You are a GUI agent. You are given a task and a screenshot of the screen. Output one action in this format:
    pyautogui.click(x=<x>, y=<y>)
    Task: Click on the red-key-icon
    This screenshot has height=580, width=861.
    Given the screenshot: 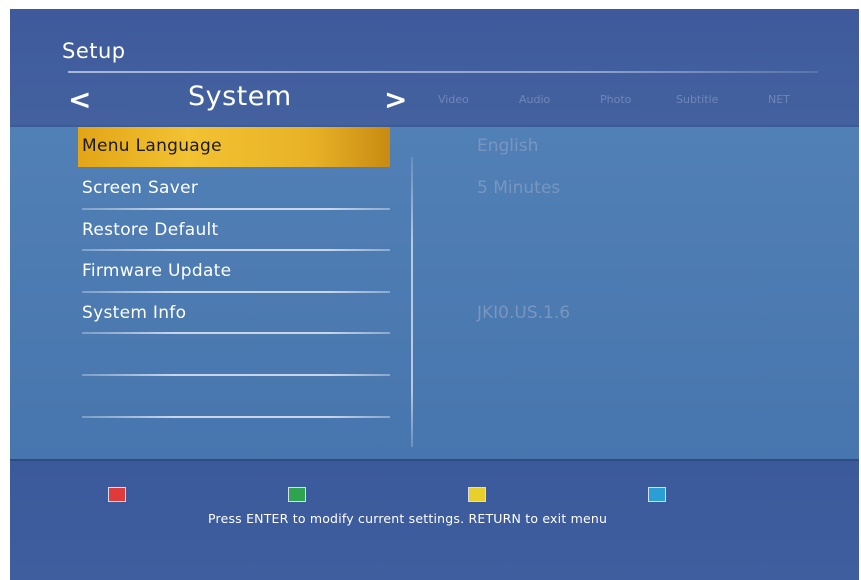 What is the action you would take?
    pyautogui.click(x=117, y=494)
    